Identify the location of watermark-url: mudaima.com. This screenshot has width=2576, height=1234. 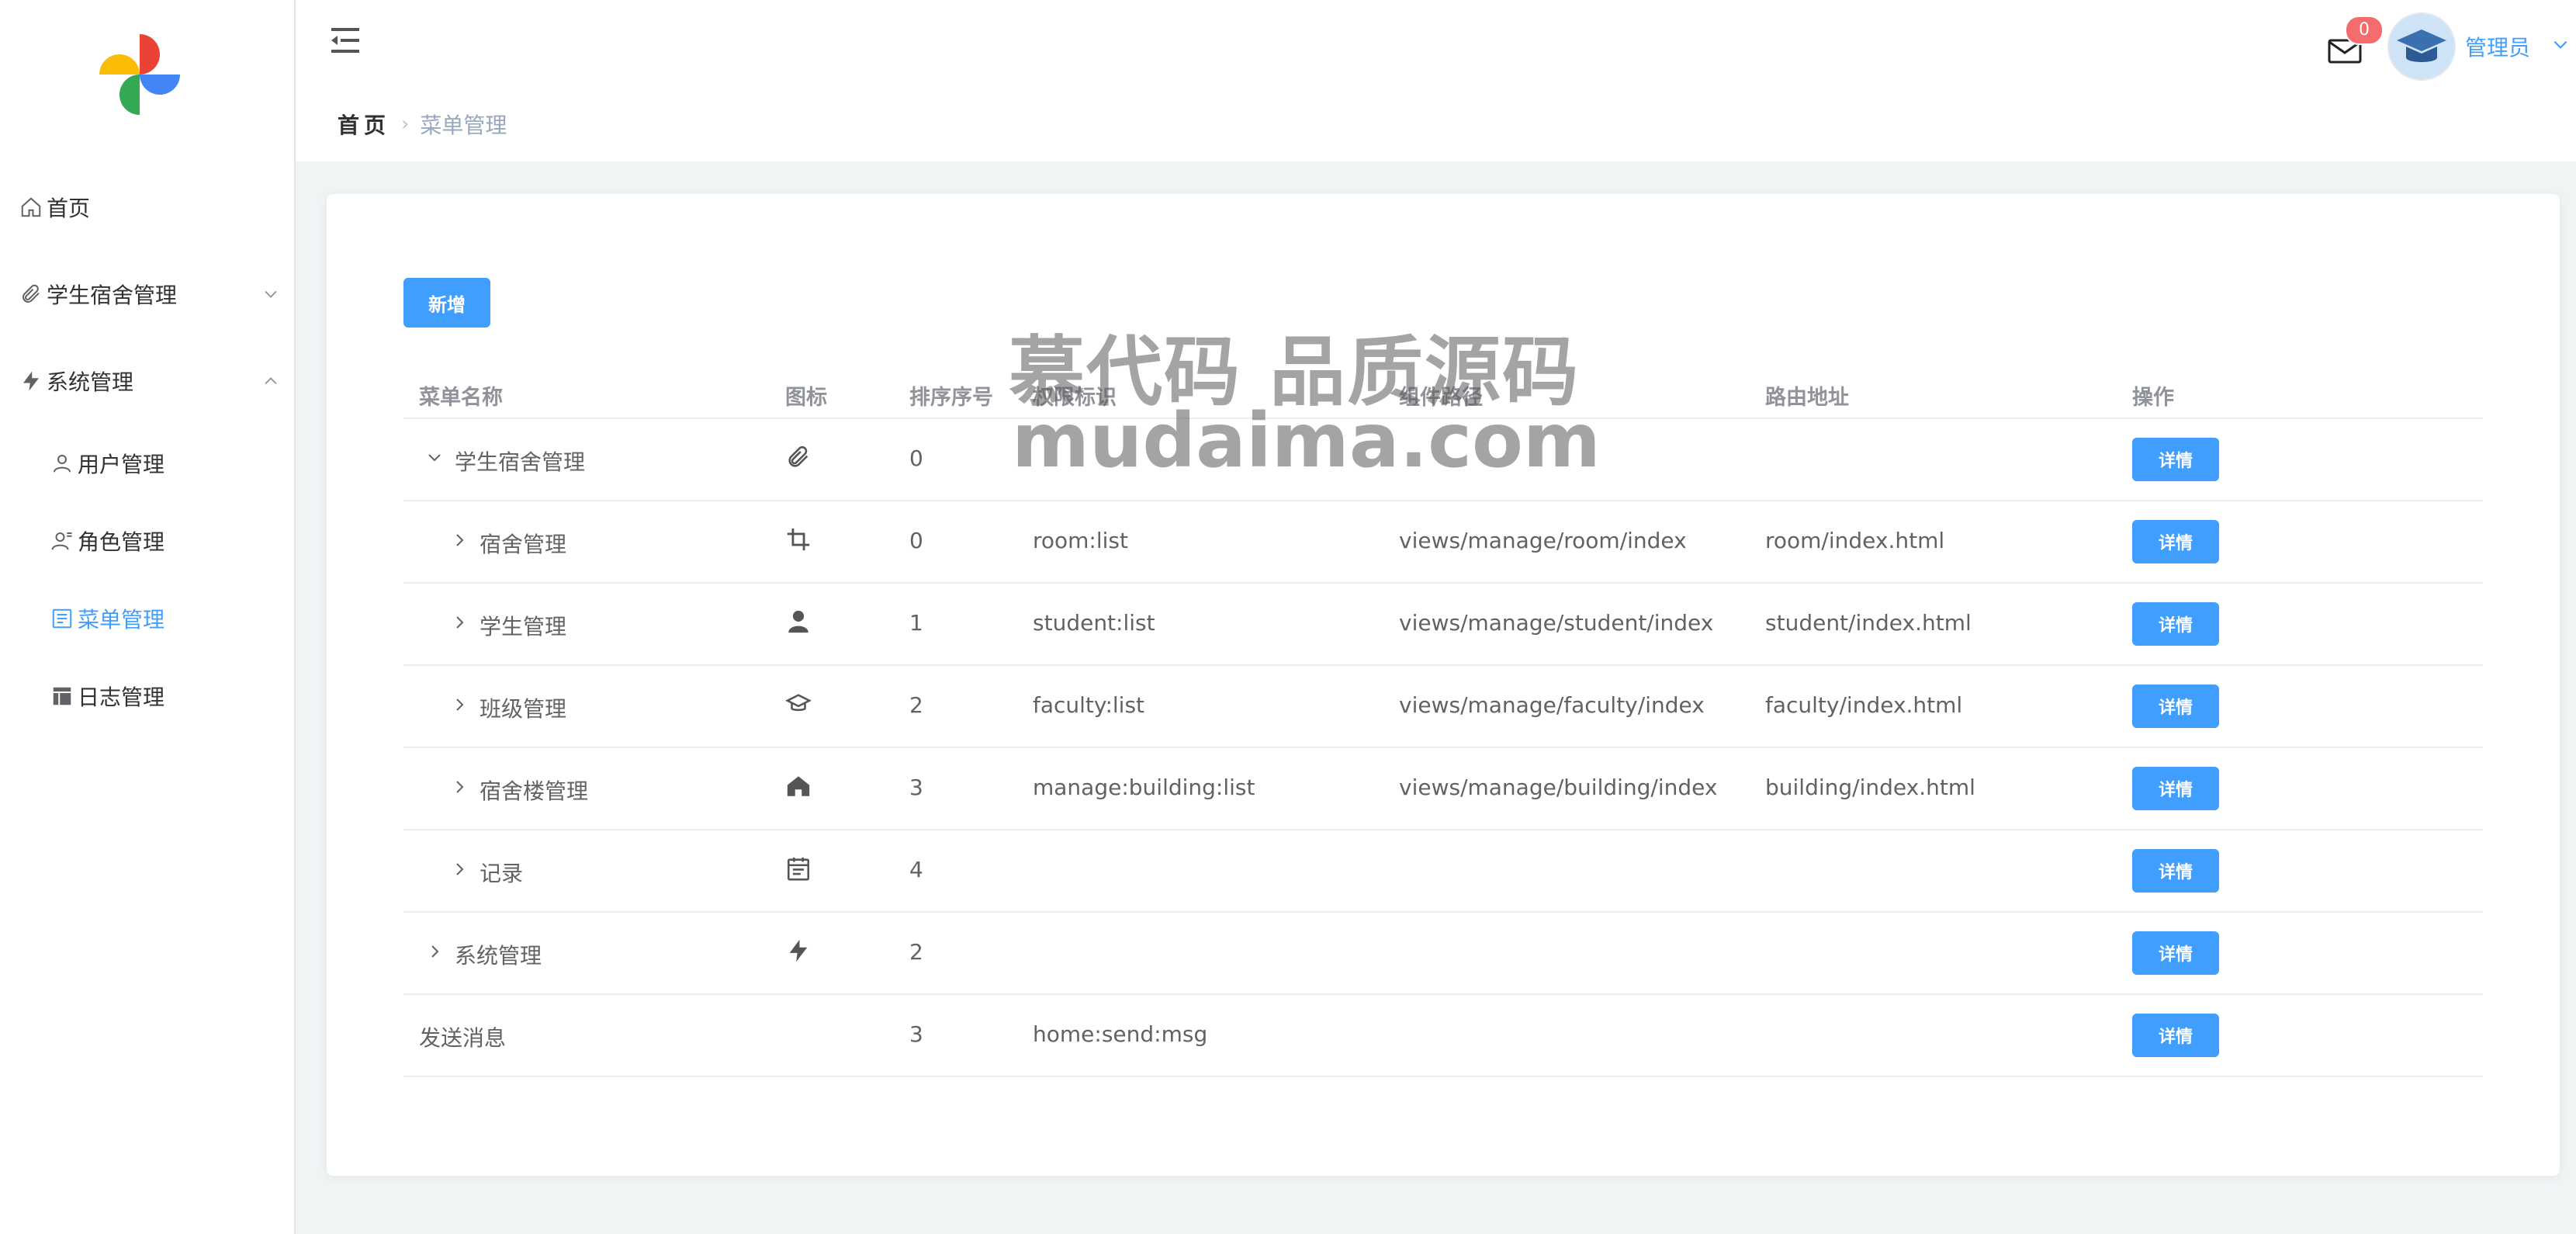
(1306, 441).